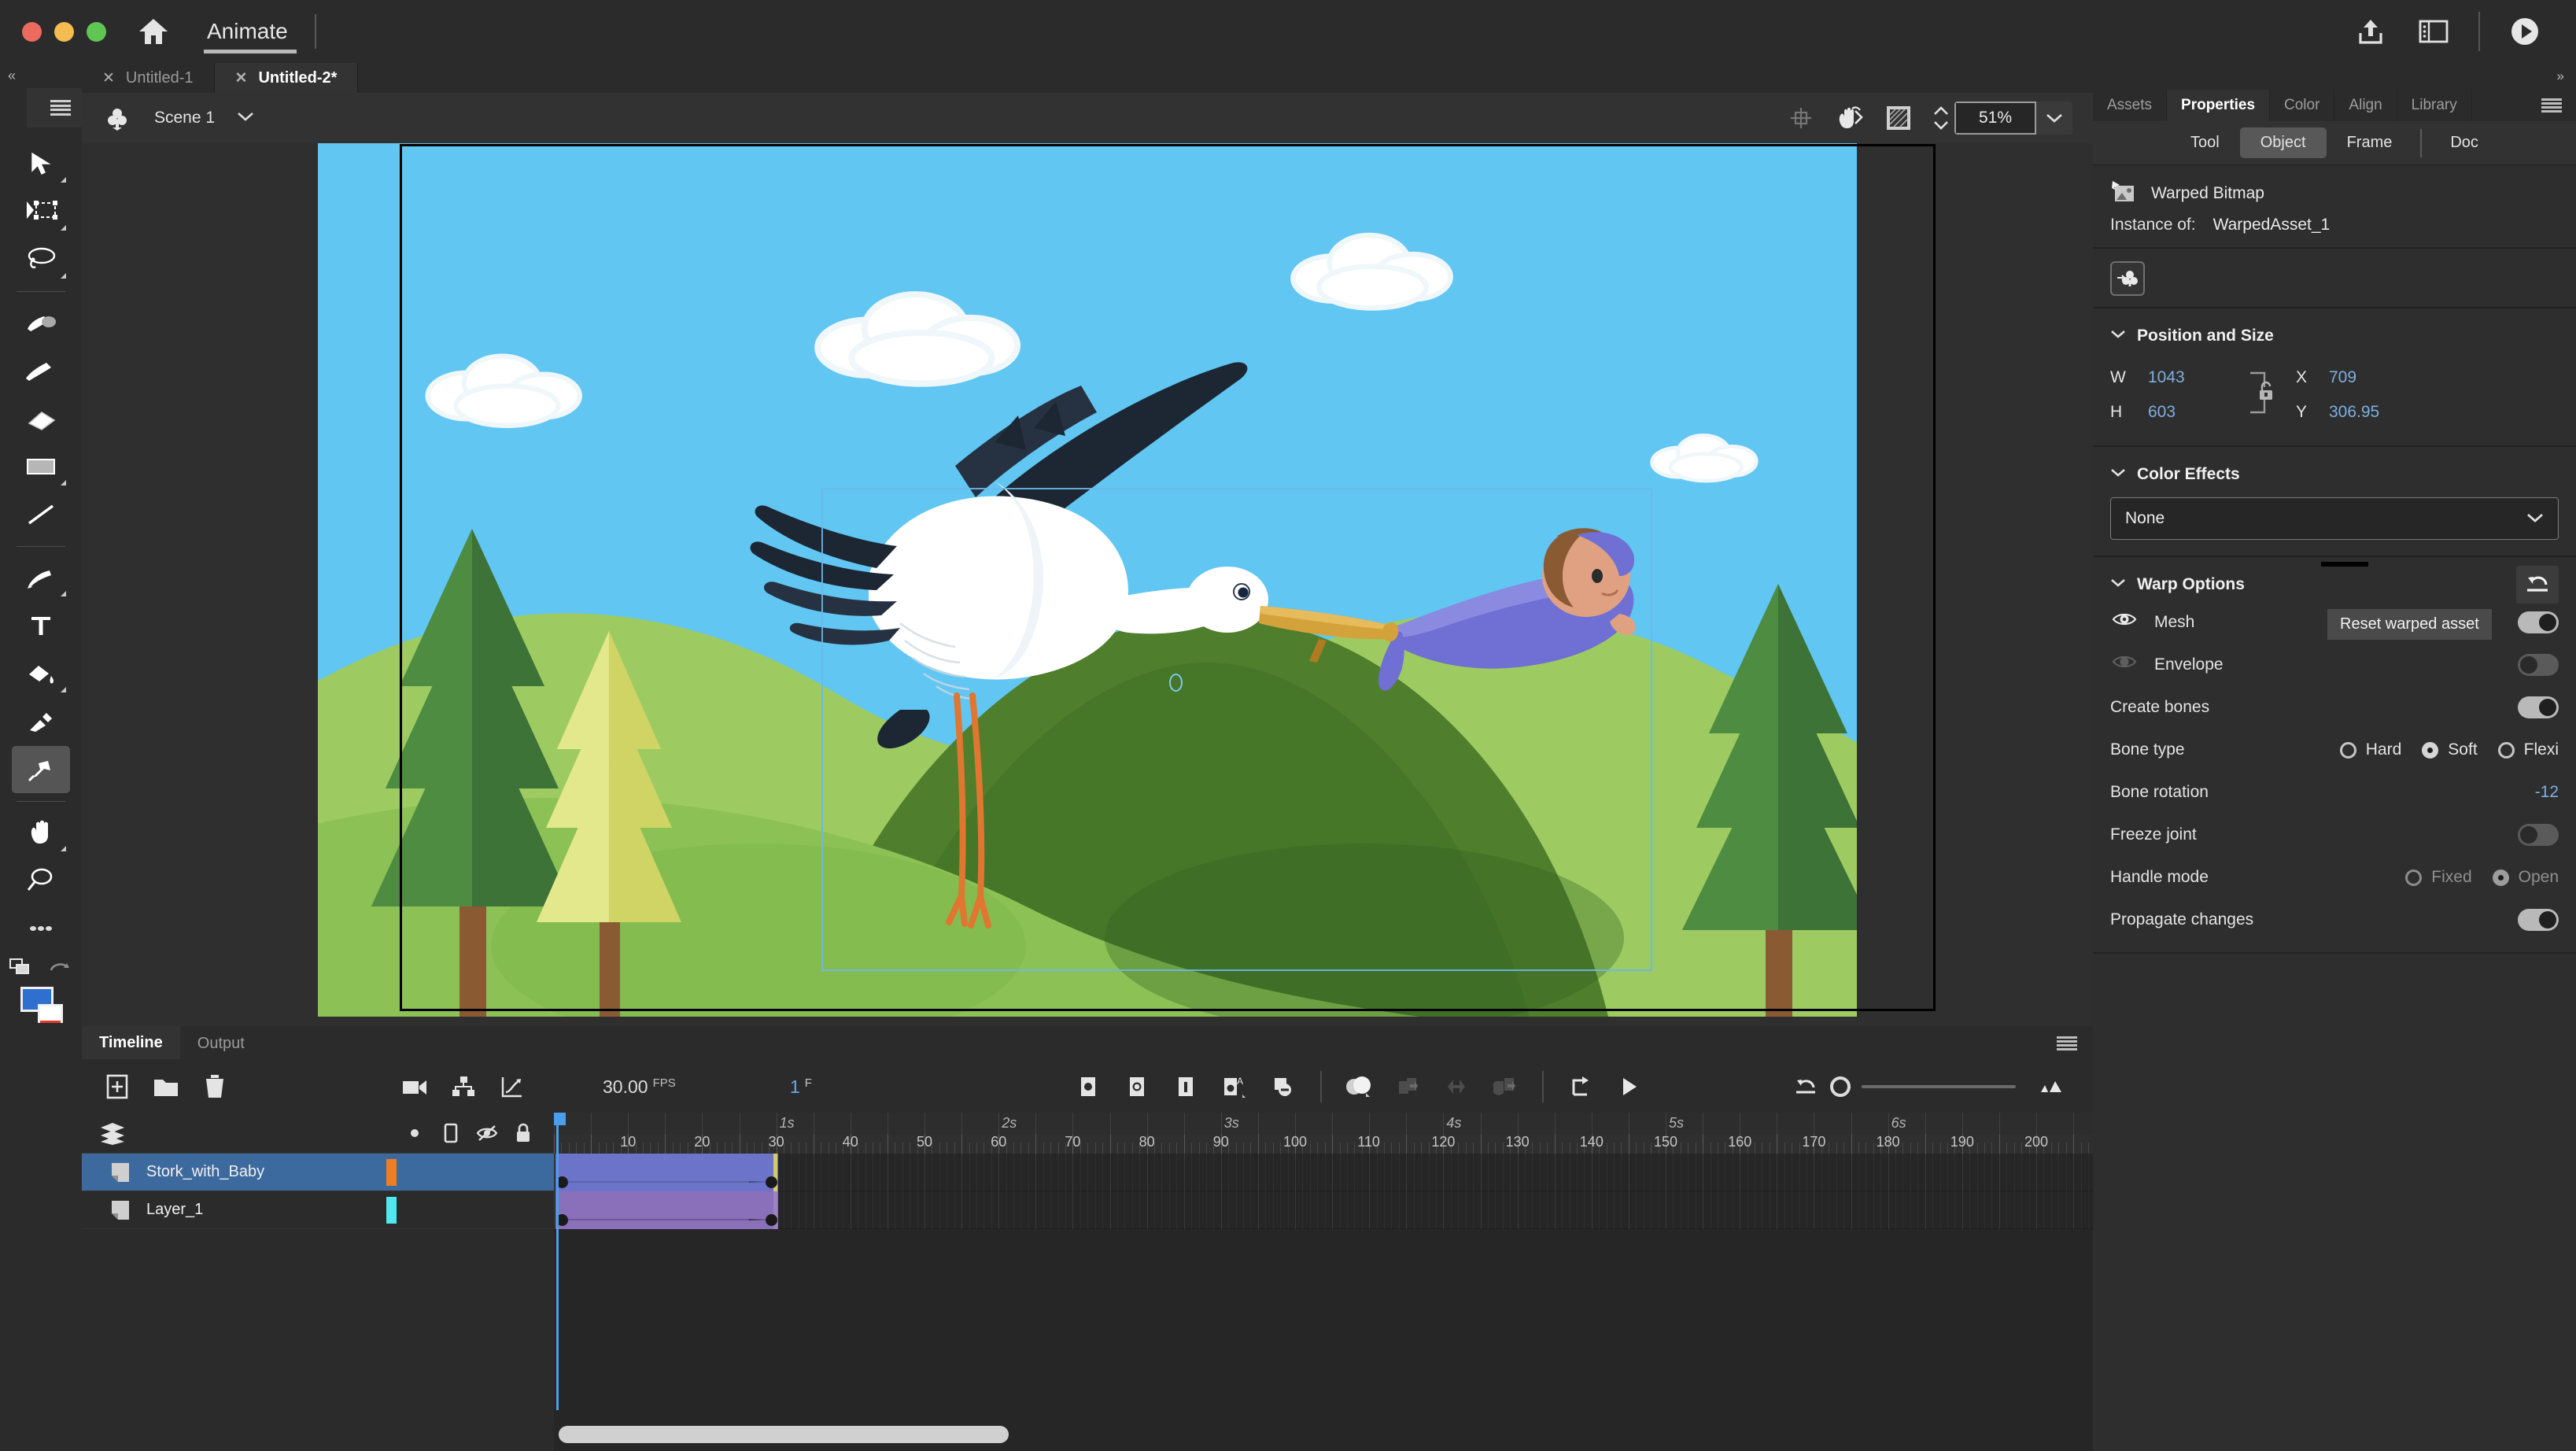 The image size is (2576, 1451). I want to click on mesh-toggle, so click(2538, 622).